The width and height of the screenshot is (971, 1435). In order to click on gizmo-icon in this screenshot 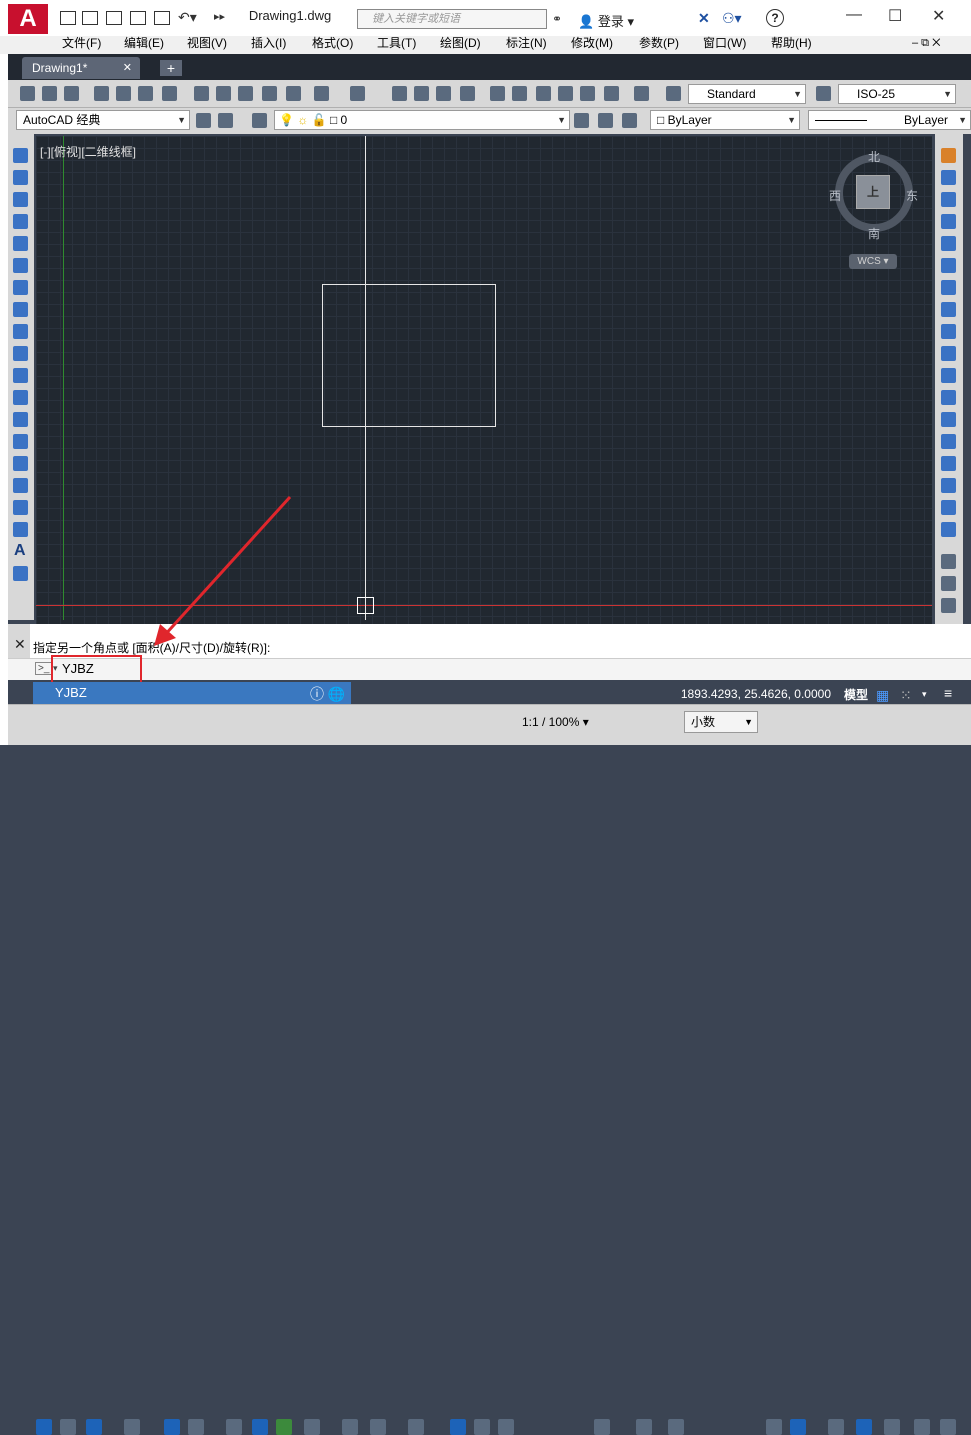, I will do `click(416, 1427)`.